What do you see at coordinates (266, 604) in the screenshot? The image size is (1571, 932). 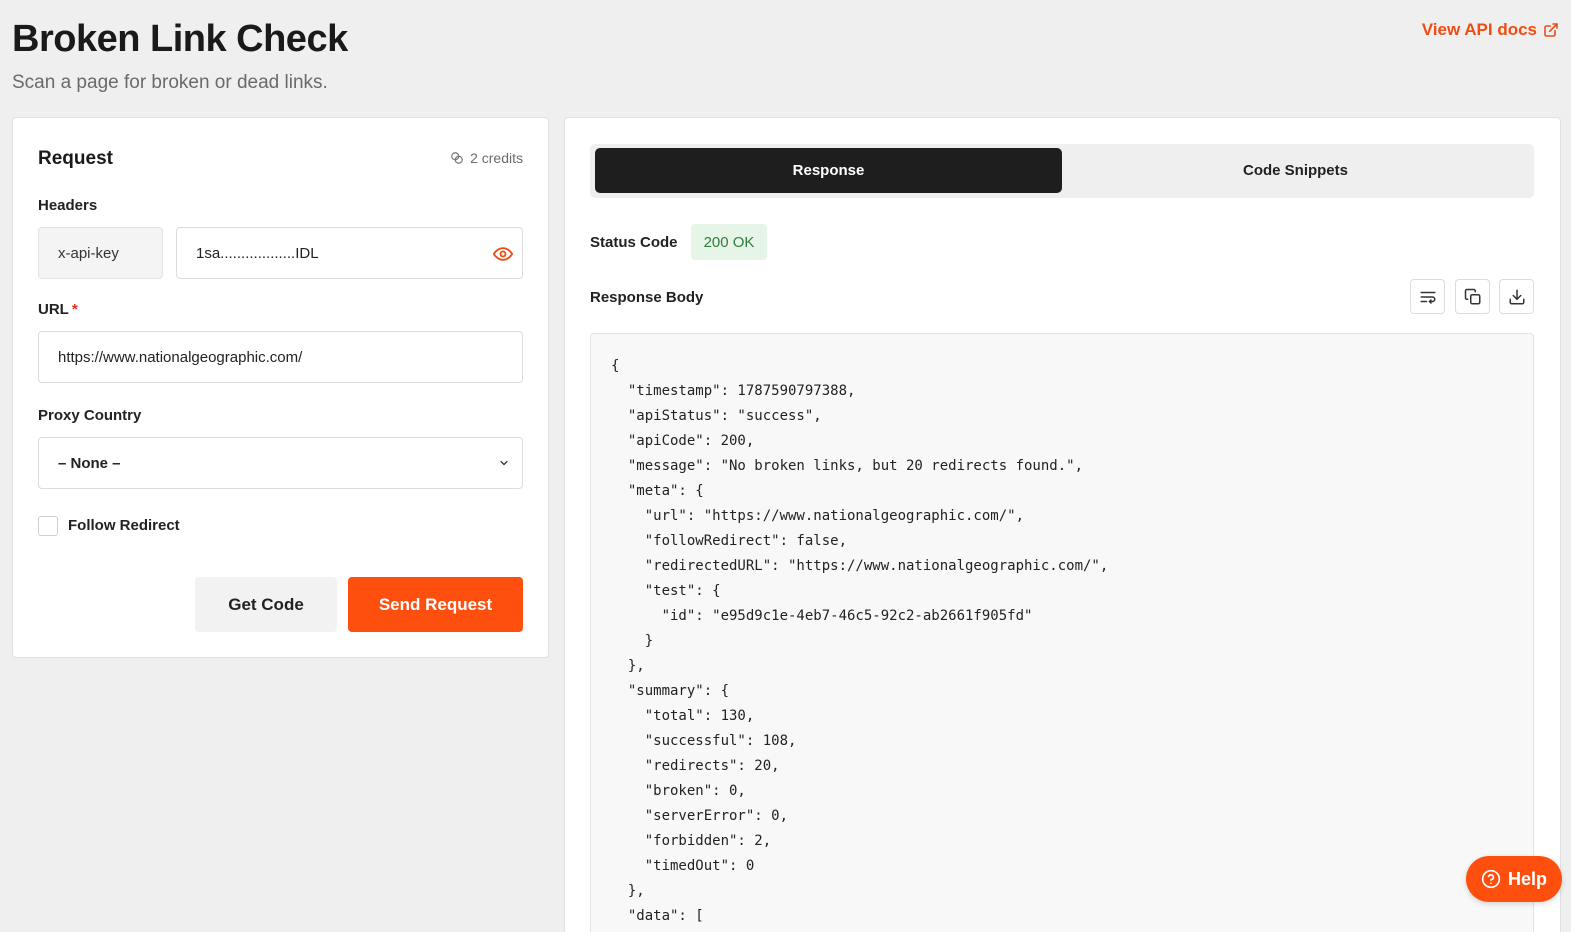 I see `get-code-button: Get Code` at bounding box center [266, 604].